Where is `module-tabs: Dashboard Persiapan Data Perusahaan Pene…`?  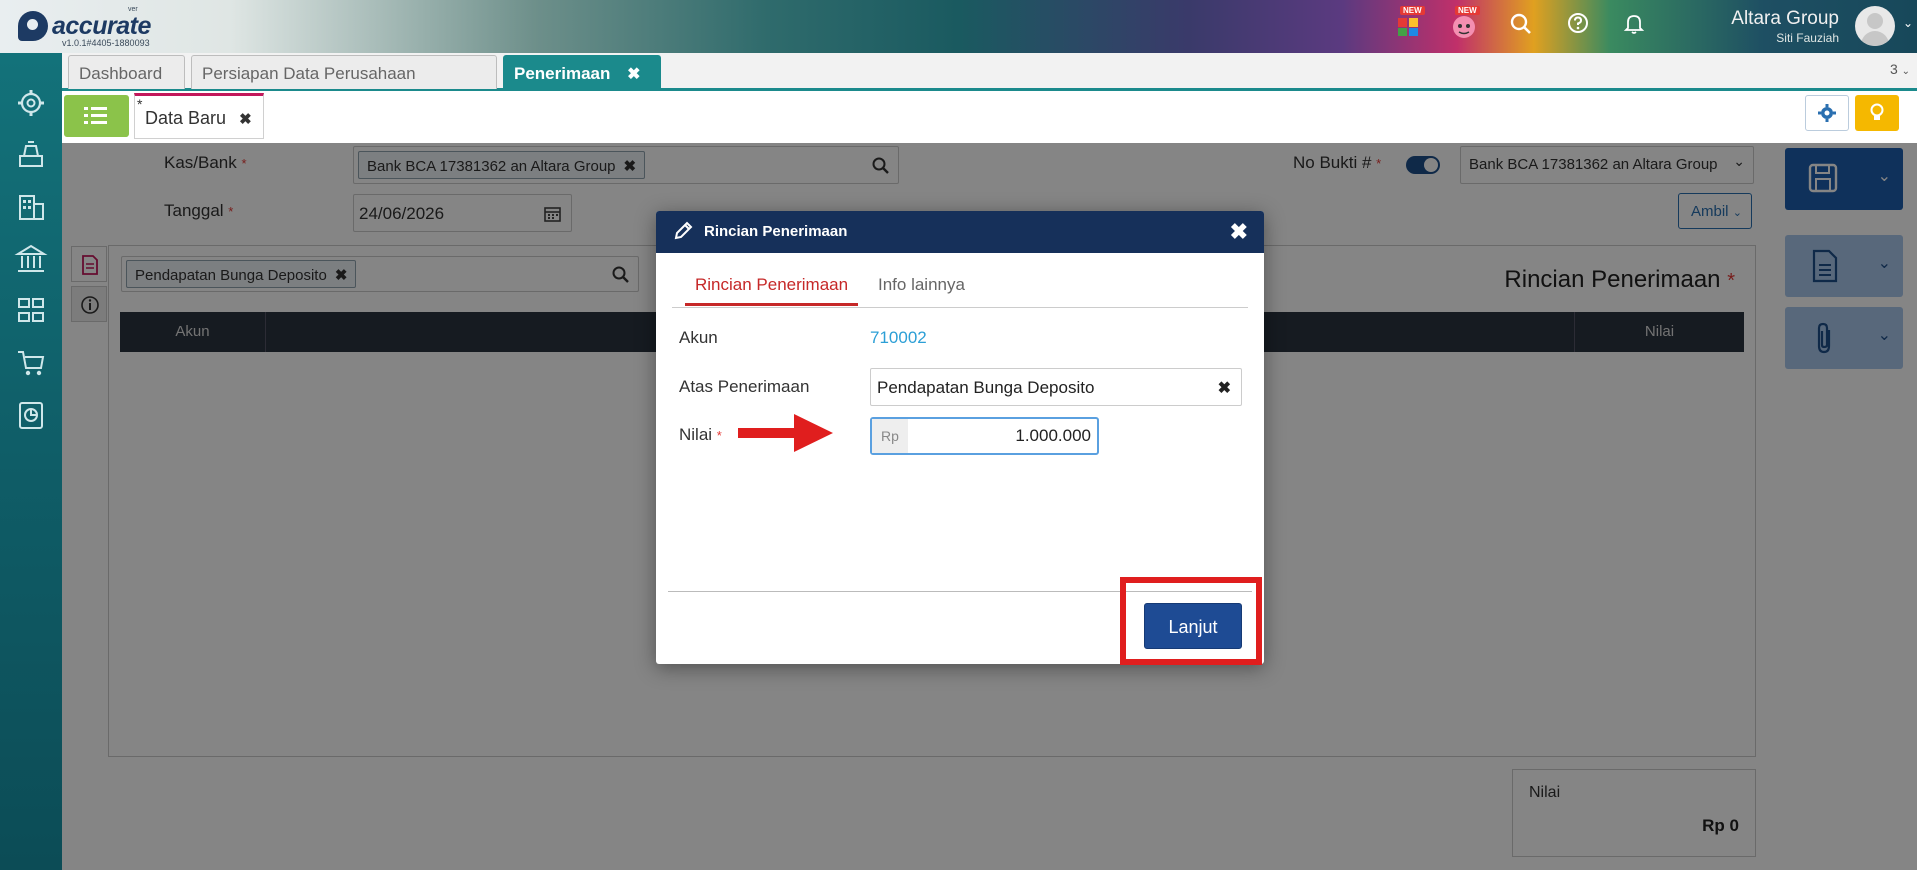
module-tabs: Dashboard Persiapan Data Perusahaan Pene… is located at coordinates (989, 72).